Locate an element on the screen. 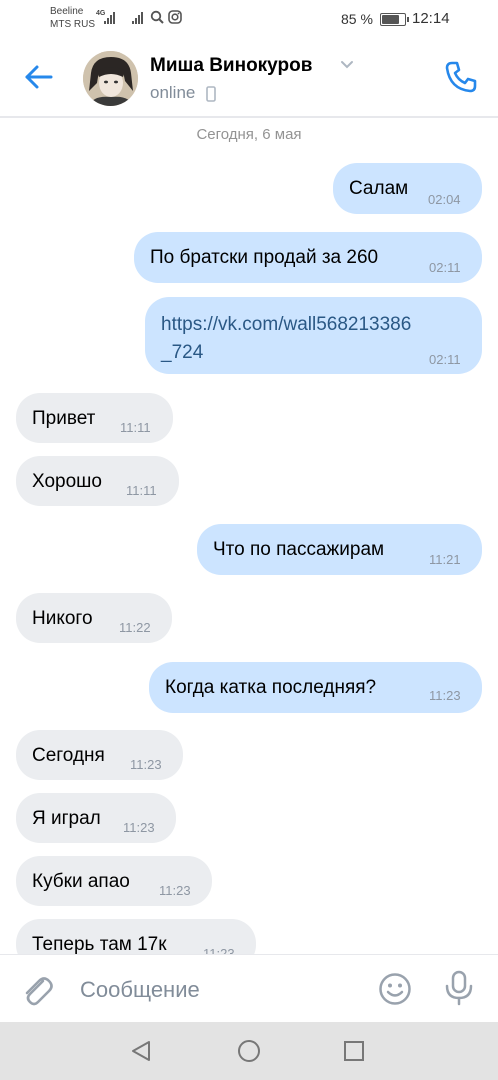 The image size is (498, 1080). message-bubble-outgoing: Когда катка последняя? 11:23 is located at coordinates (315, 687).